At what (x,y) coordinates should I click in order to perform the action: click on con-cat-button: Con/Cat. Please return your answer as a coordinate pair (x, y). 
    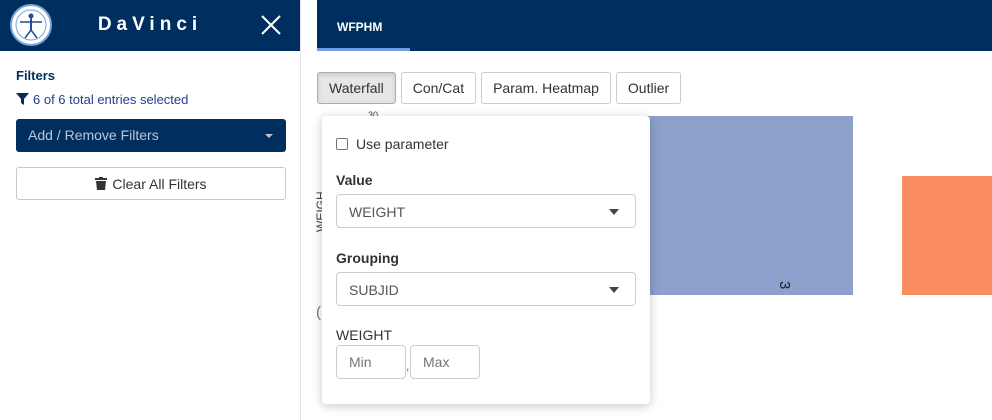
    Looking at the image, I should click on (438, 88).